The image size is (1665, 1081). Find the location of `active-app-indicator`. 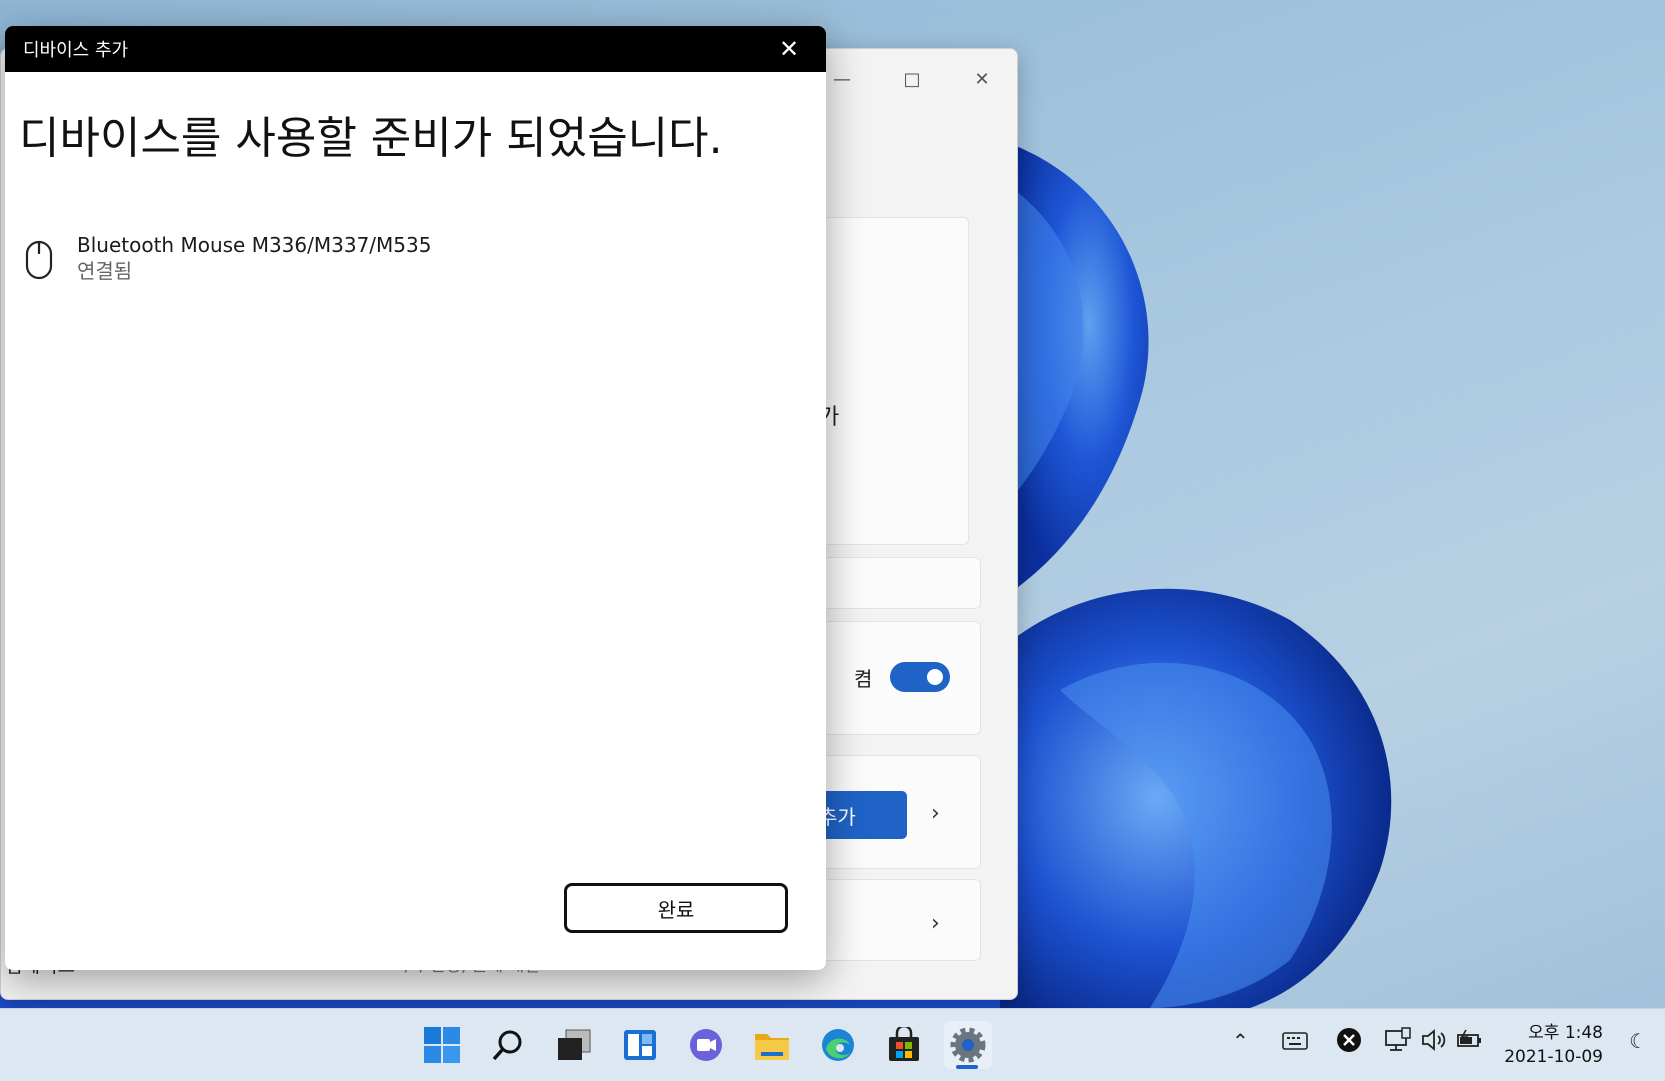

active-app-indicator is located at coordinates (967, 1067).